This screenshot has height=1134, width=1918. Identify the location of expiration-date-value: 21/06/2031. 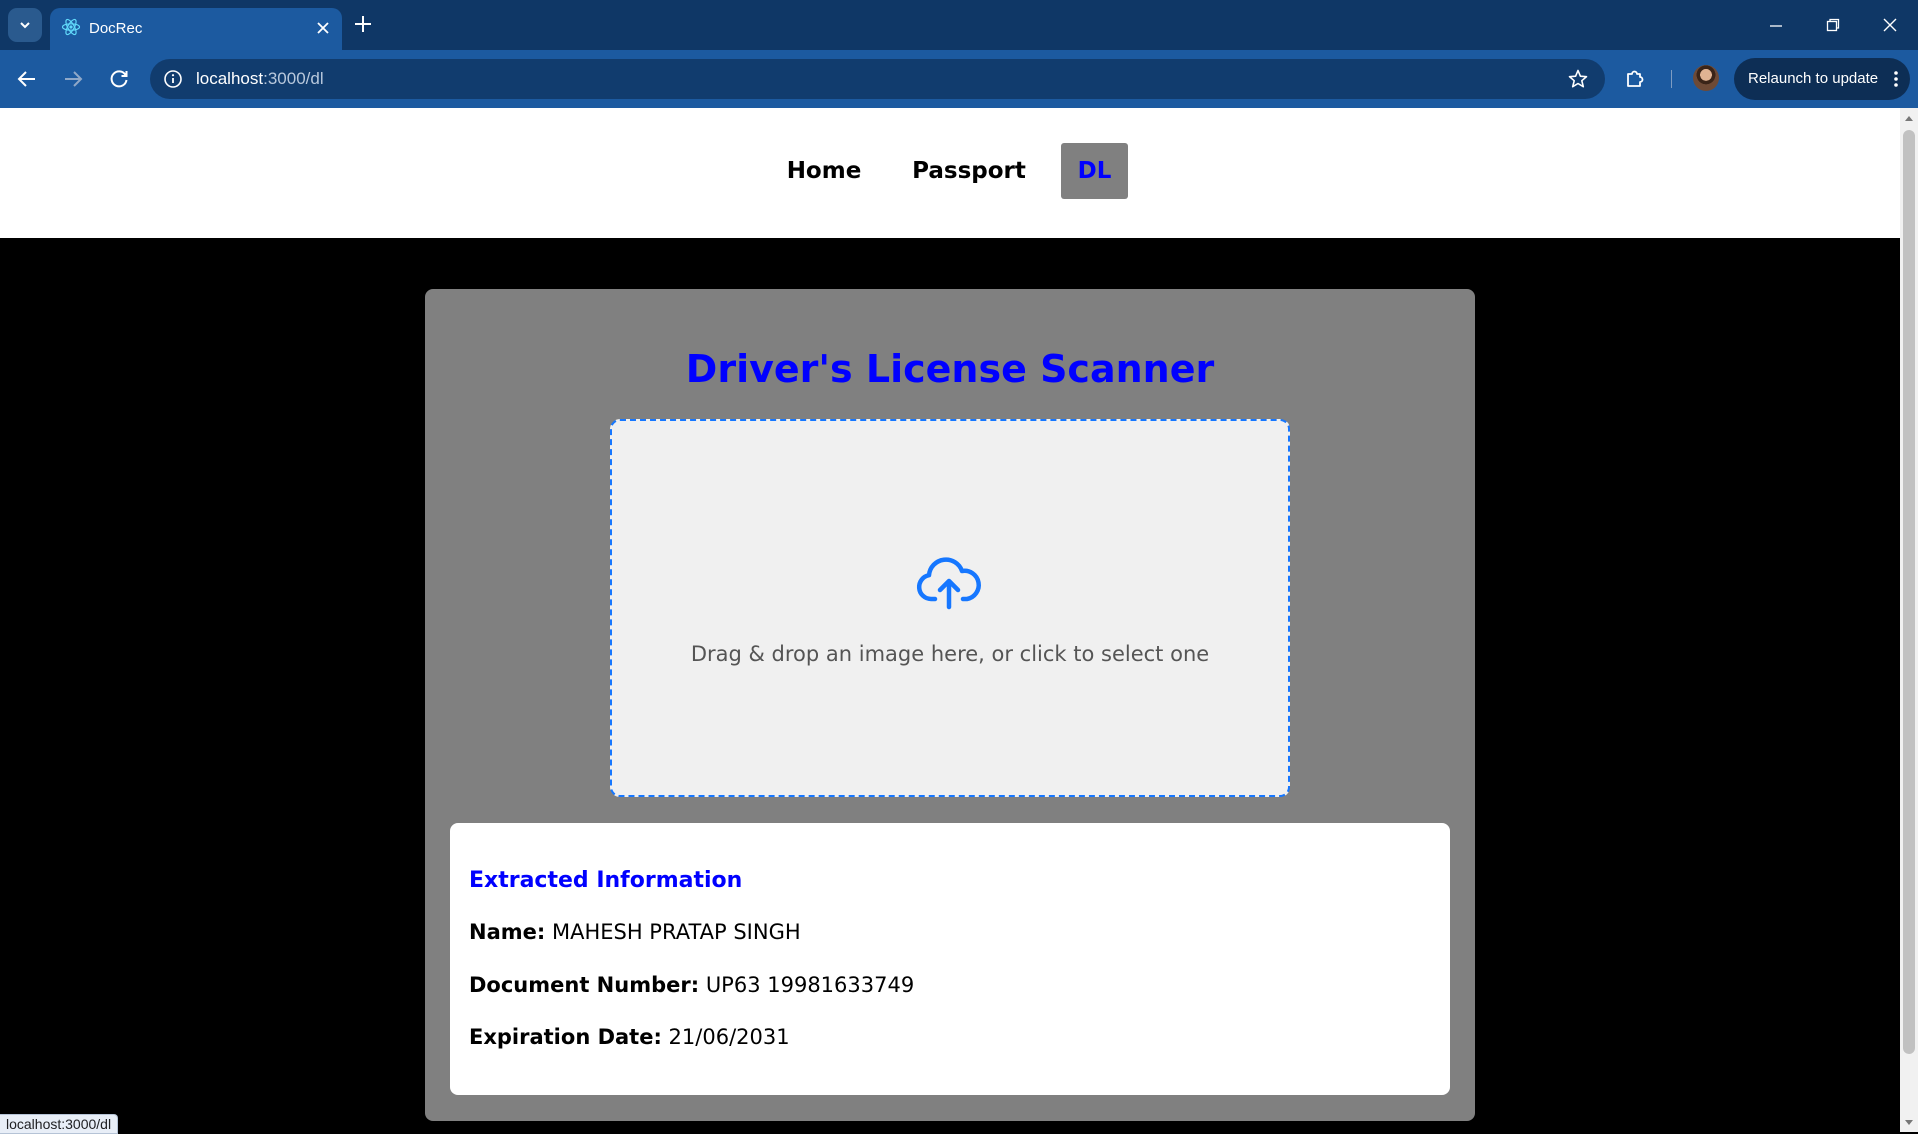
(729, 1037).